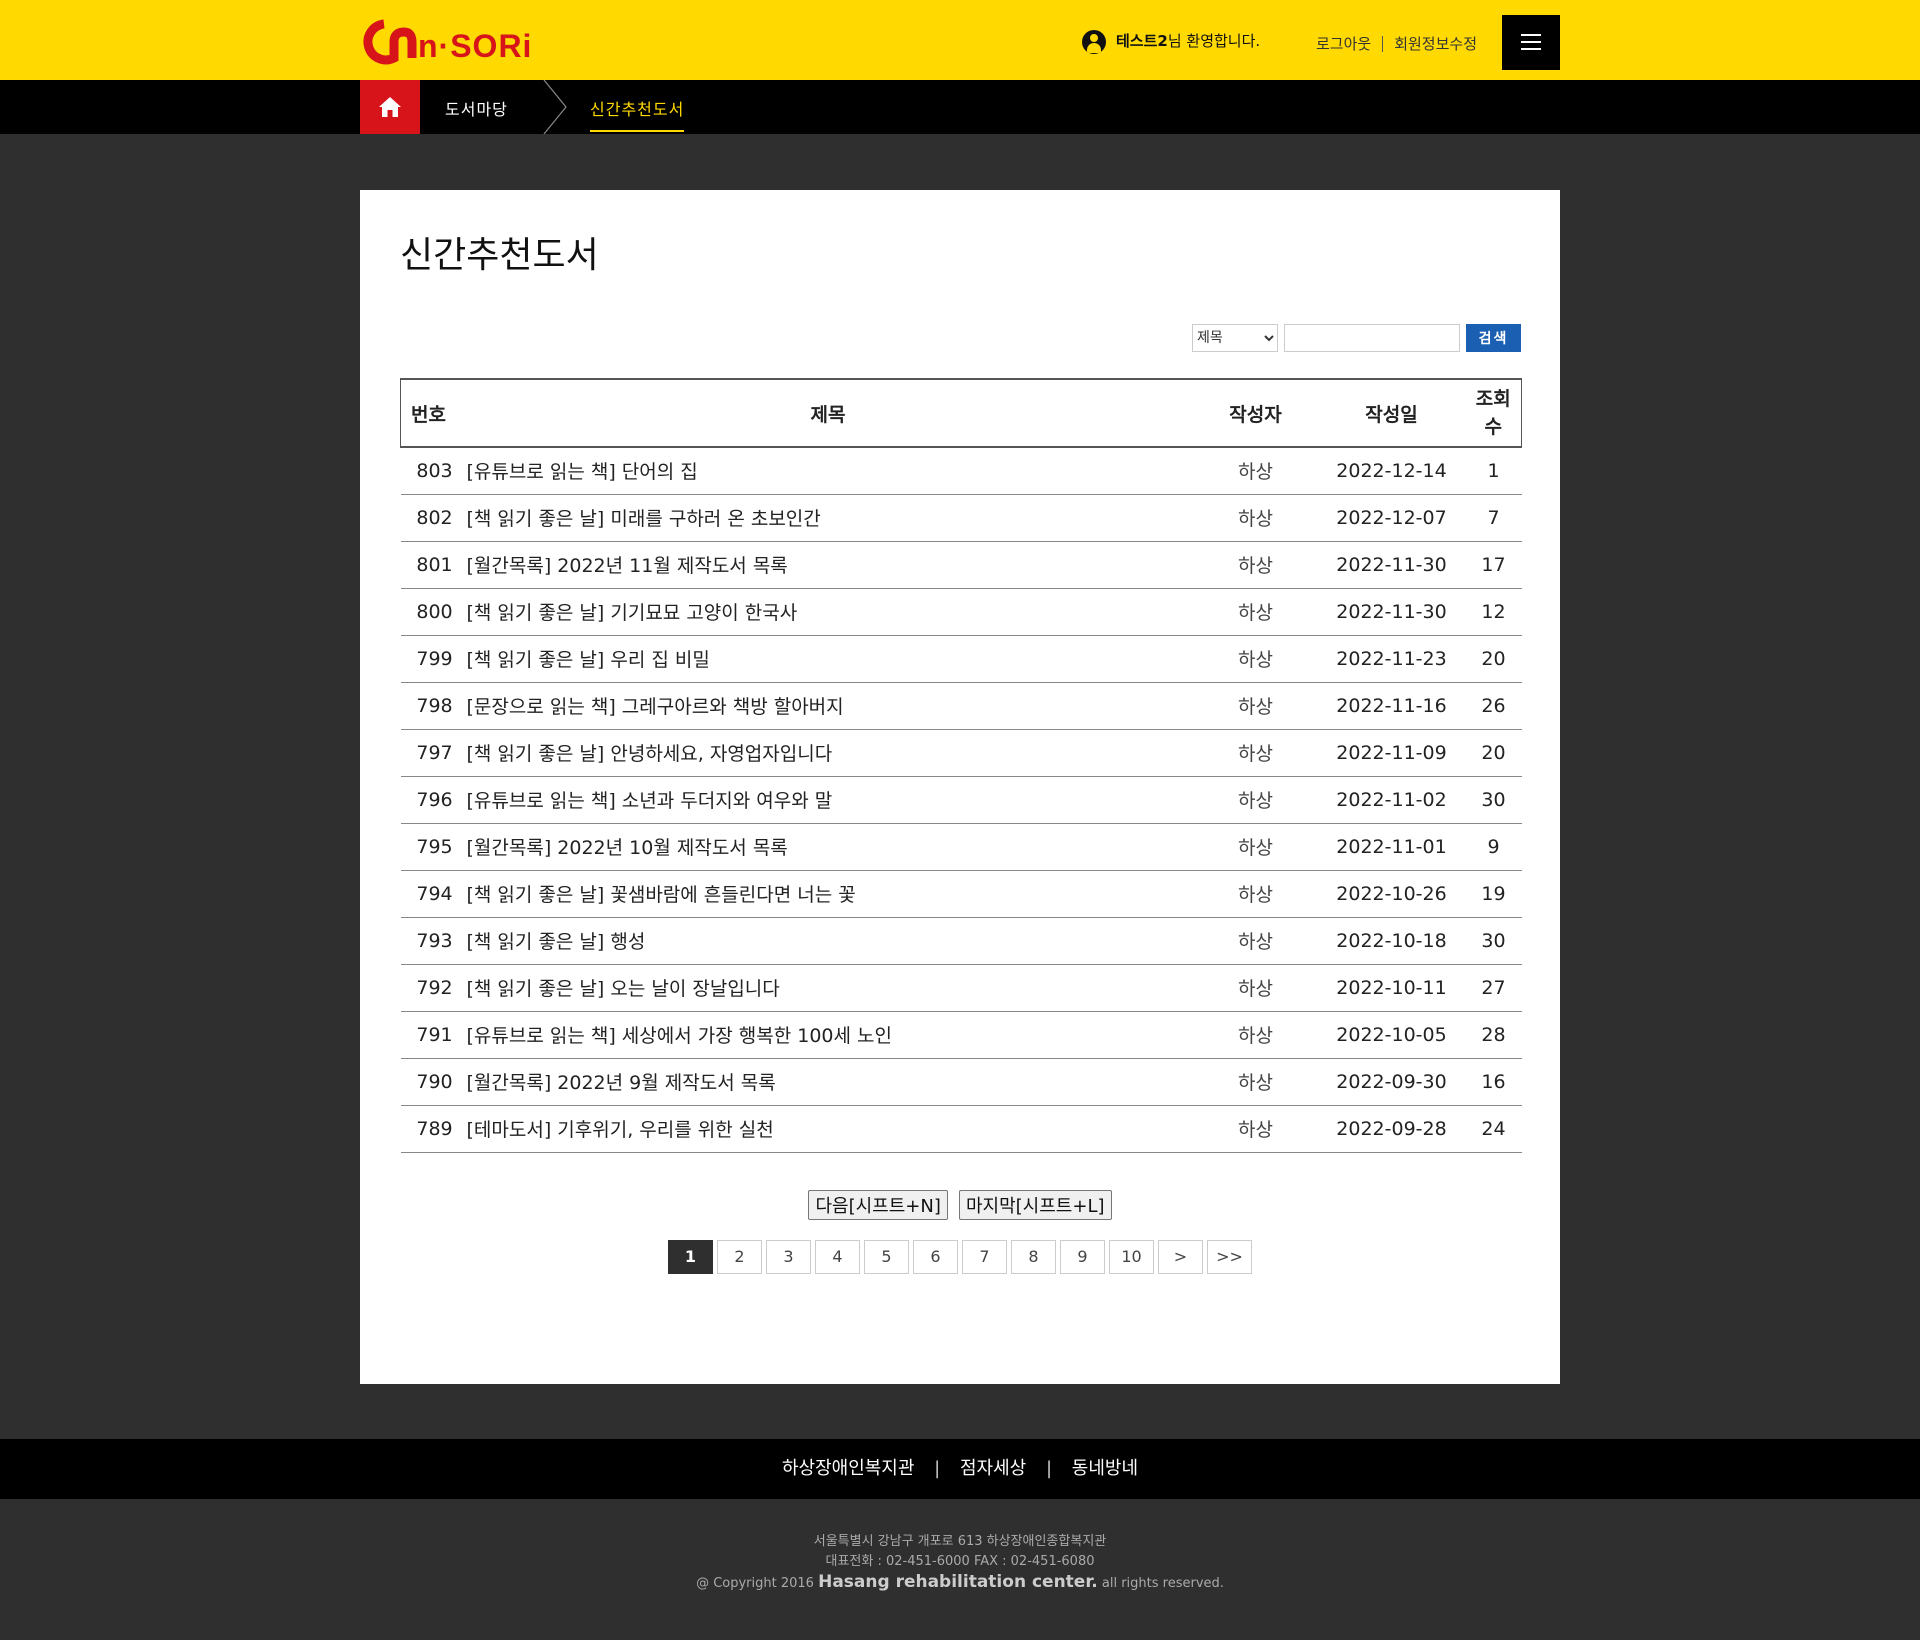 Image resolution: width=1920 pixels, height=1640 pixels. What do you see at coordinates (1391, 941) in the screenshot?
I see `row-date: 2022-10-18` at bounding box center [1391, 941].